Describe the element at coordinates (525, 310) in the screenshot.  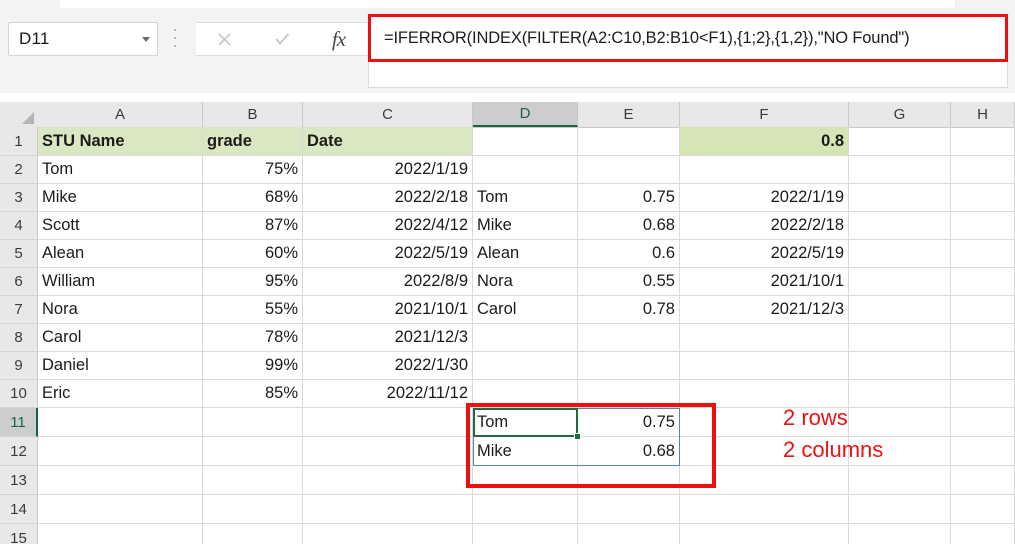
I see `cell-D7: Carol` at that location.